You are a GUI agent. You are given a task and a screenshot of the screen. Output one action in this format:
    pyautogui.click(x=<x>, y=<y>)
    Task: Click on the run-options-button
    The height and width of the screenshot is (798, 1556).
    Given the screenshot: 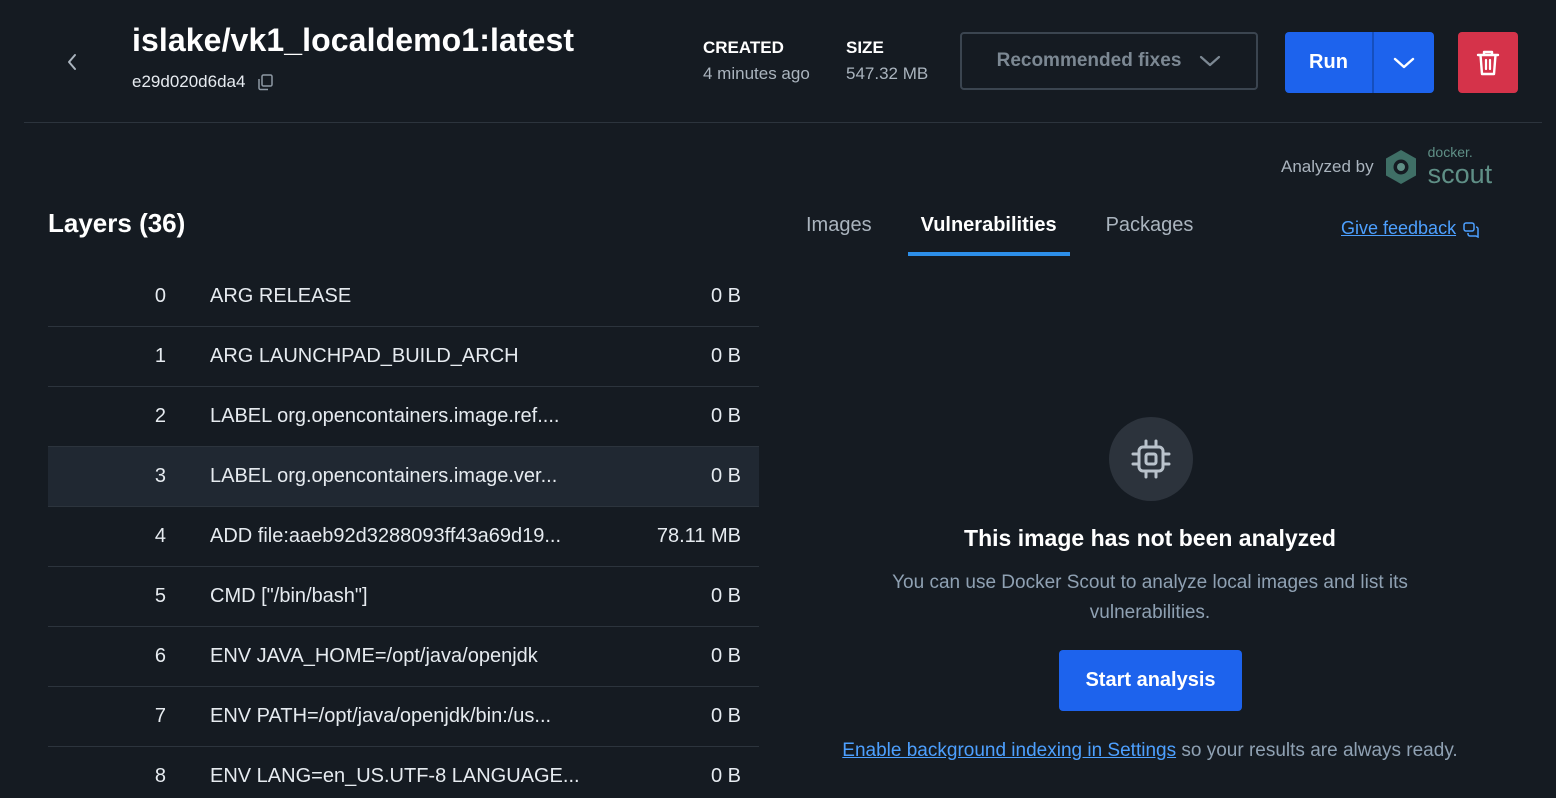 What is the action you would take?
    pyautogui.click(x=1404, y=62)
    